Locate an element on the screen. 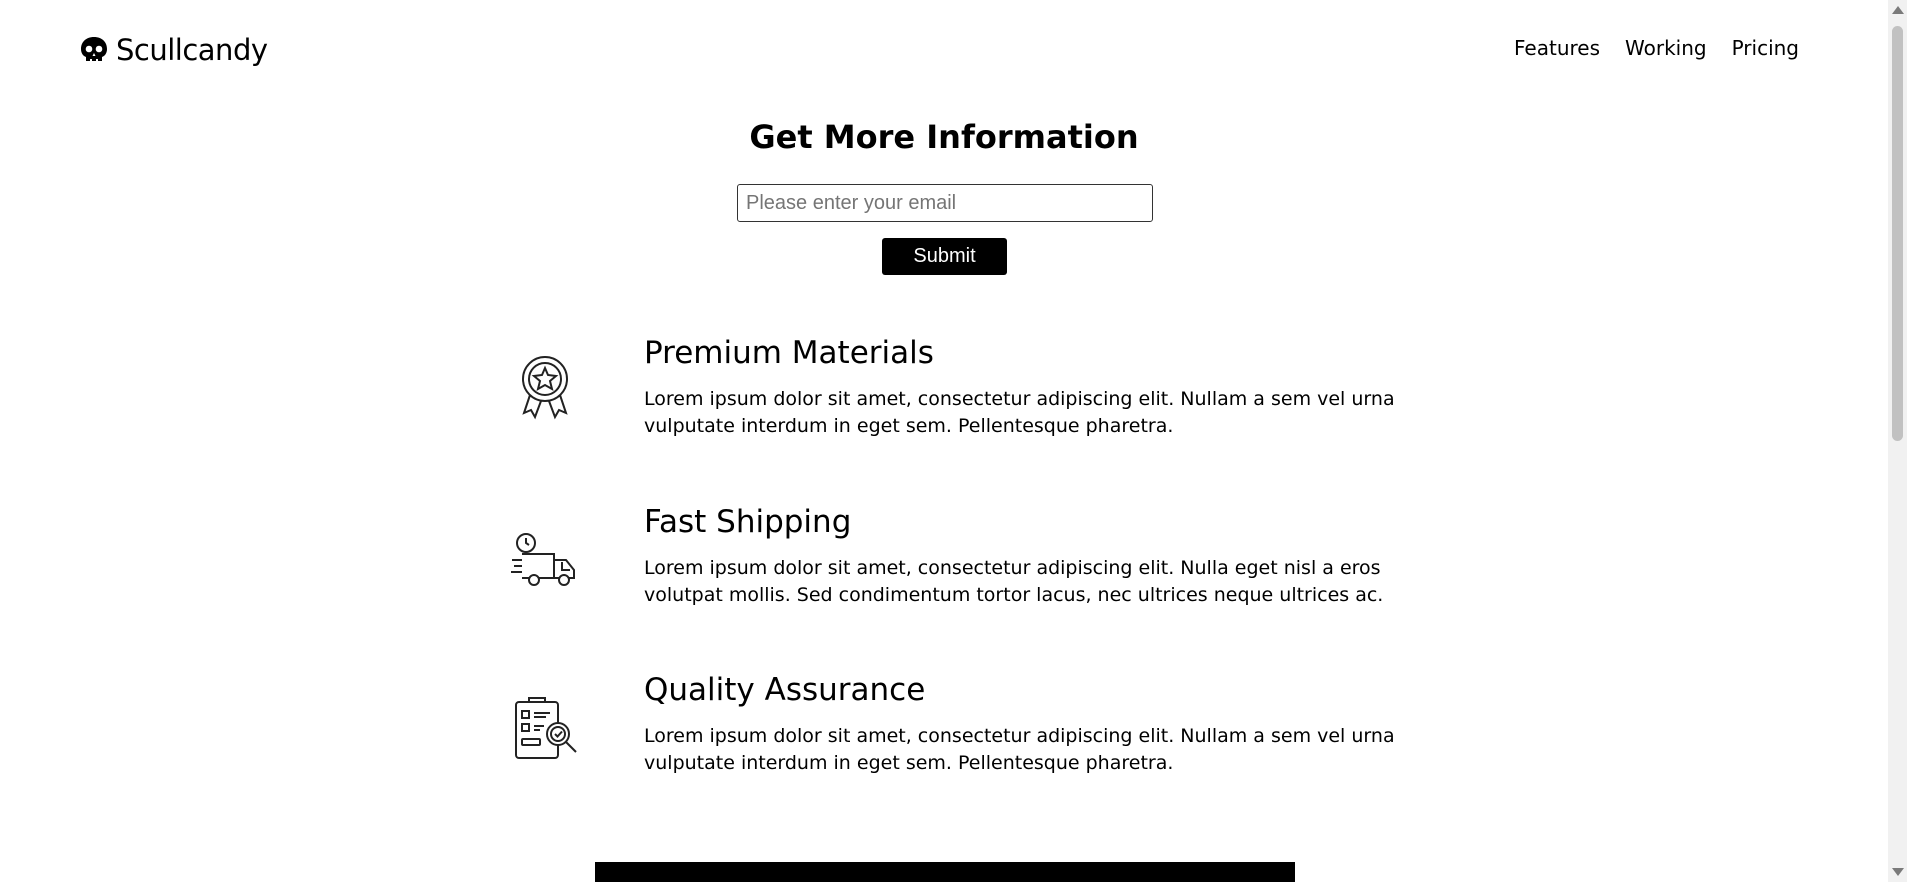 This screenshot has height=882, width=1907. vertical-scrollbar is located at coordinates (1897, 441).